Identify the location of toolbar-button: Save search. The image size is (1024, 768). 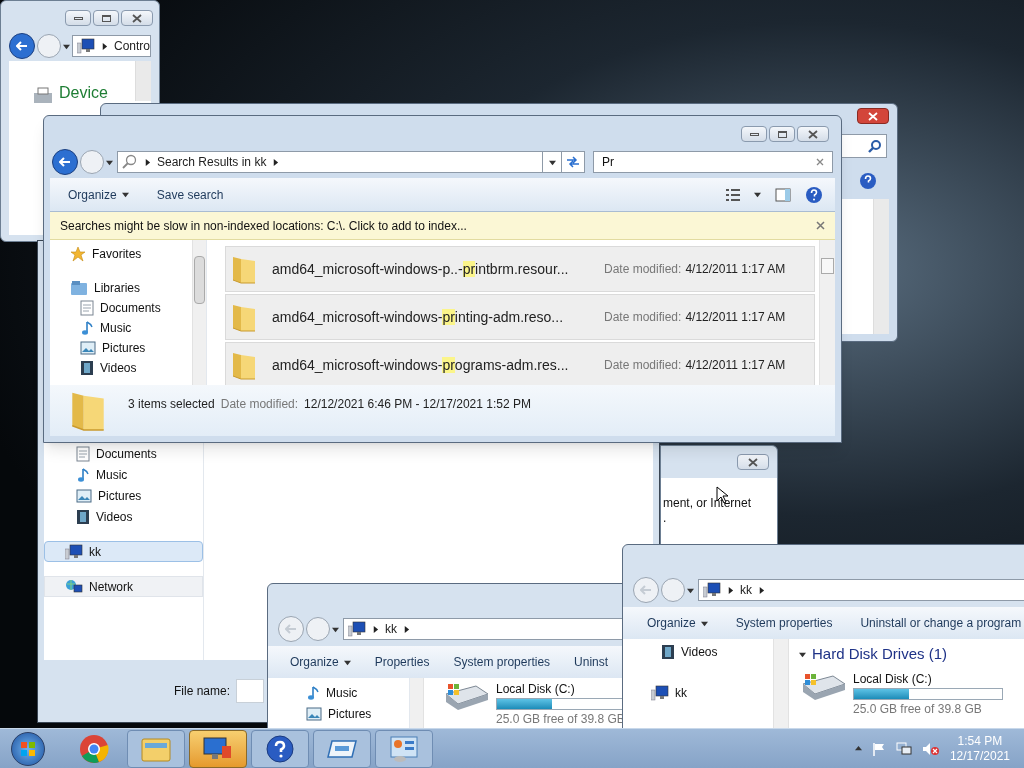
(190, 194).